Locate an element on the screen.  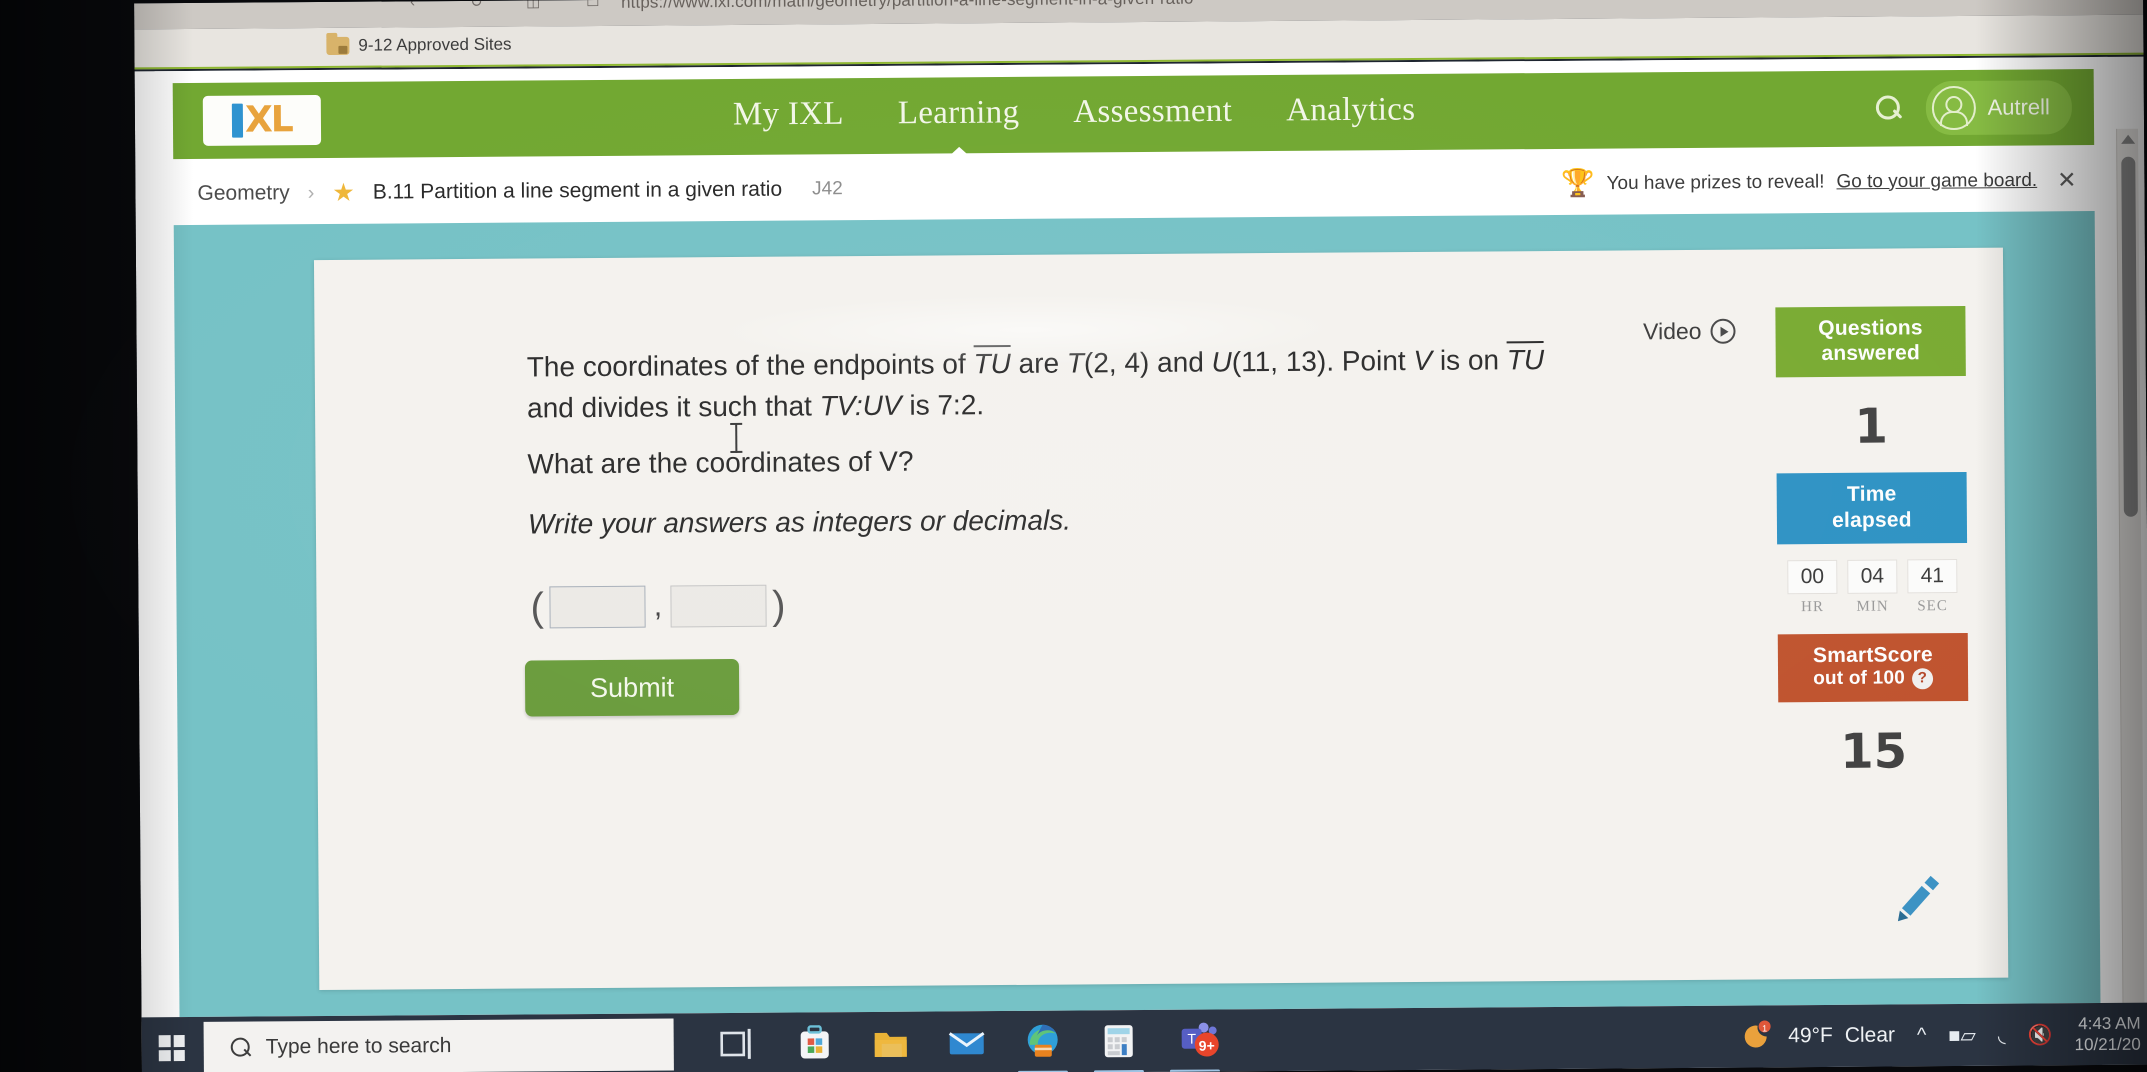
favorite-star-icon: ☆ is located at coordinates (1653, 1).